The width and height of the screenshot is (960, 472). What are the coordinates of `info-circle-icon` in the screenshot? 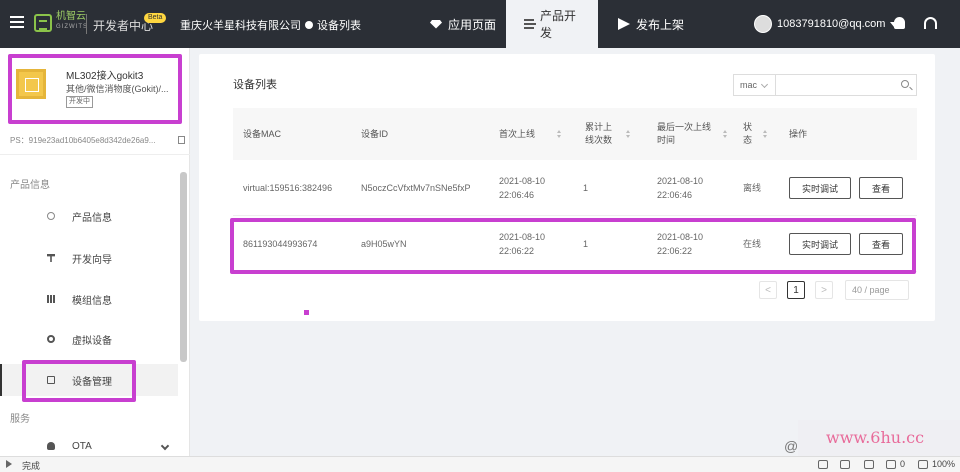 It's located at (51, 216).